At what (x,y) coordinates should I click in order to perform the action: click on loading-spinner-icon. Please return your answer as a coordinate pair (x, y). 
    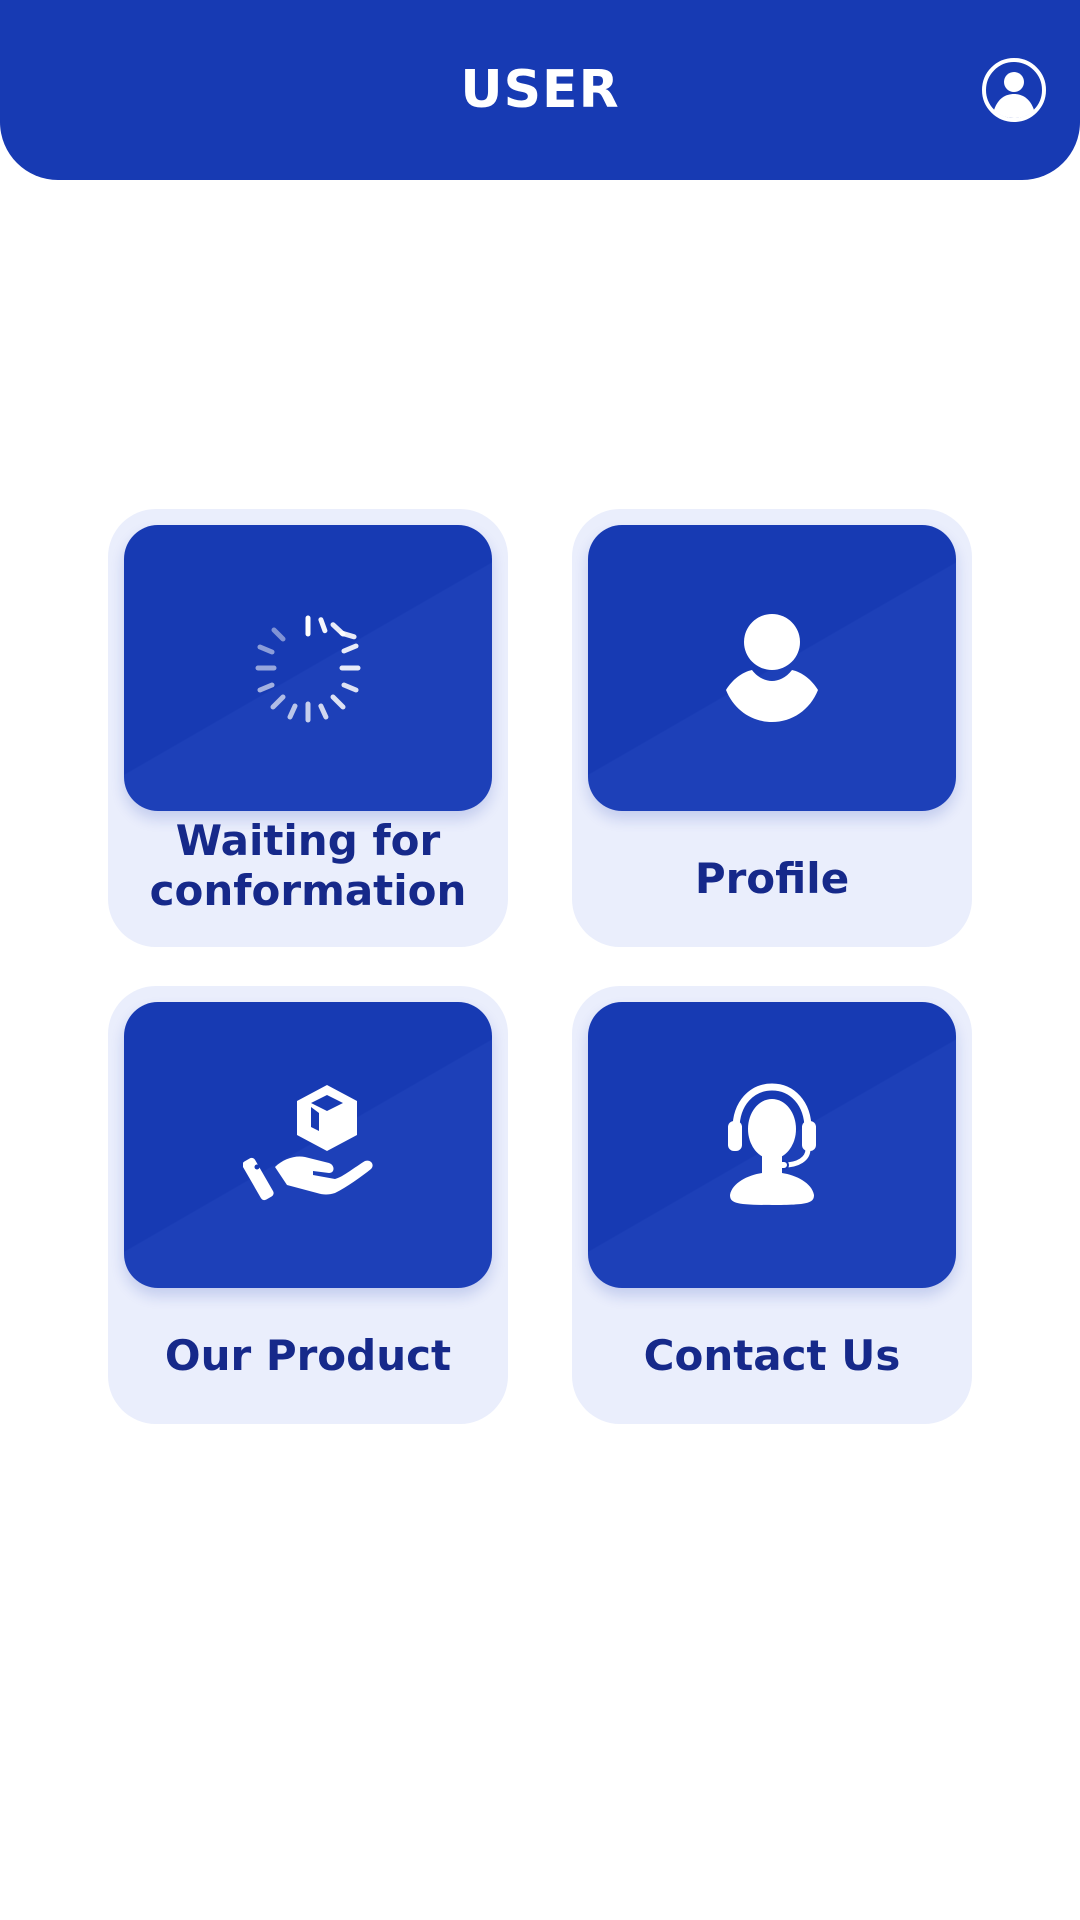
    Looking at the image, I should click on (308, 669).